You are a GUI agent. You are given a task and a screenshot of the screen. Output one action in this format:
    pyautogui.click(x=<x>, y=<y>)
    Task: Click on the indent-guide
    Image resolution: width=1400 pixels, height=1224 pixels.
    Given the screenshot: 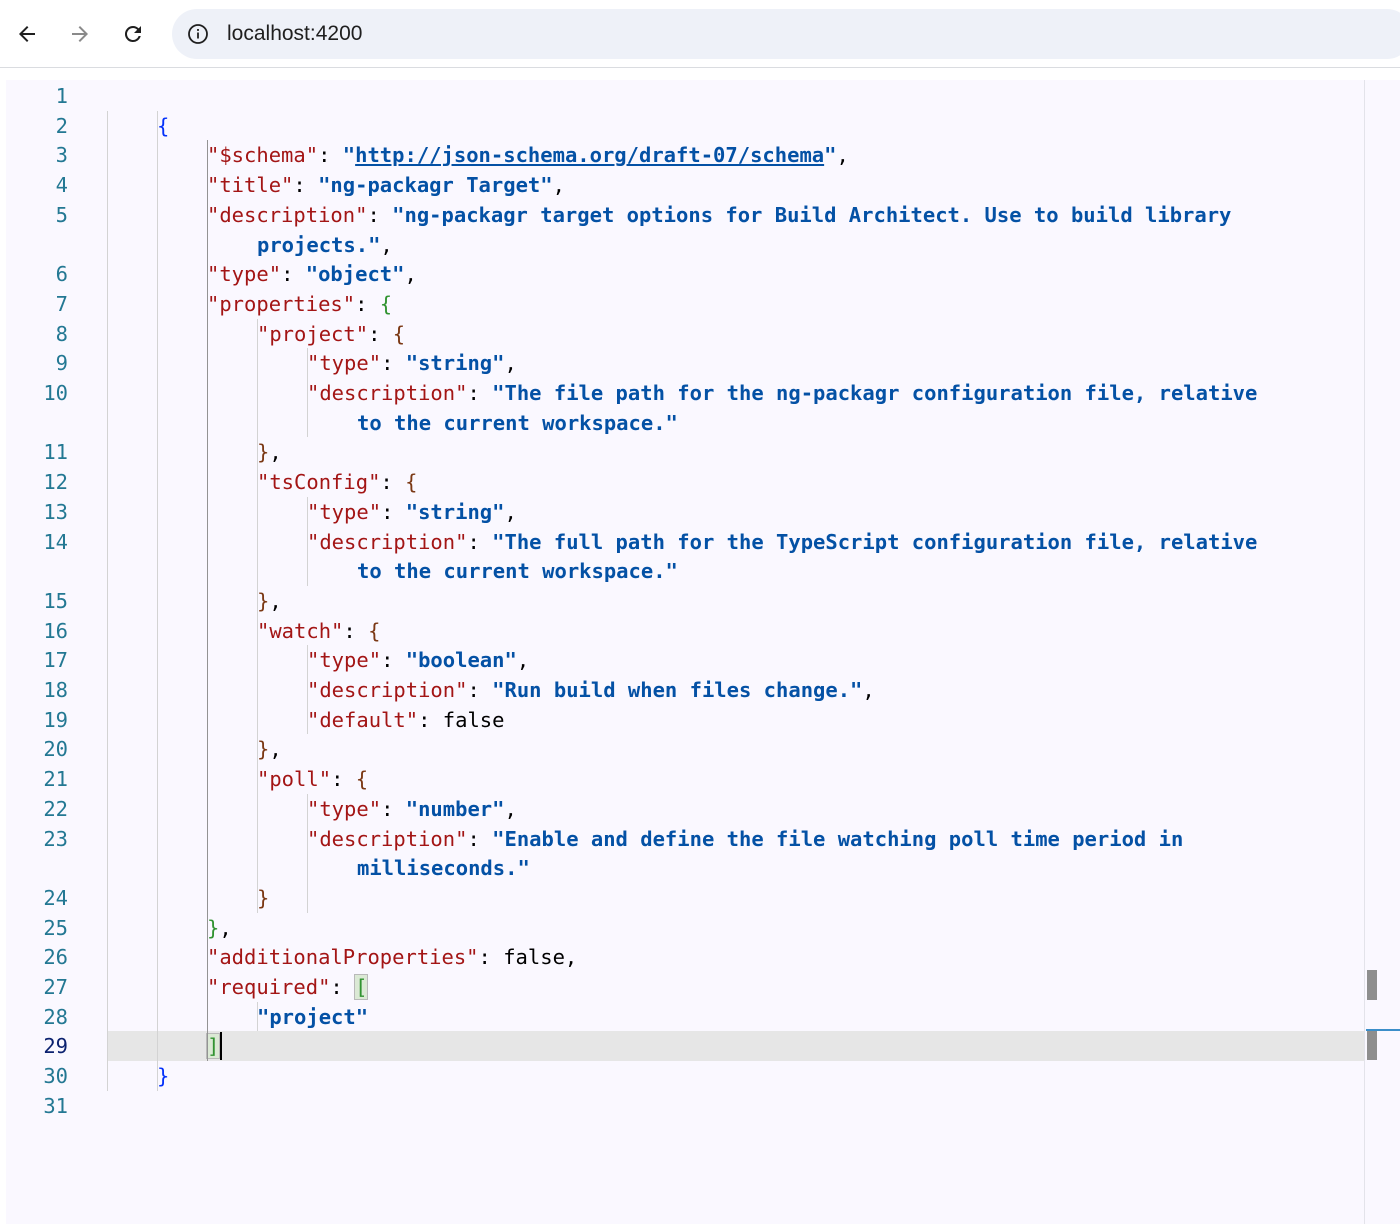 What is the action you would take?
    pyautogui.click(x=307, y=393)
    